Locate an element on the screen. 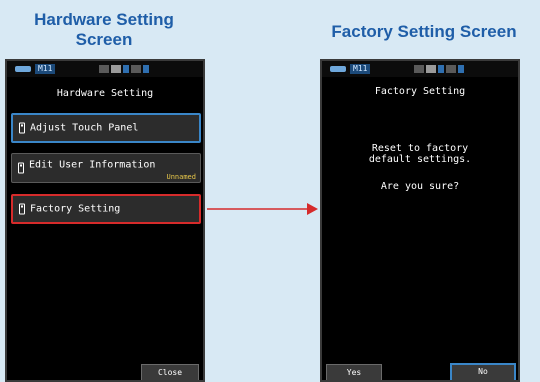 The height and width of the screenshot is (382, 540). message-line-1: Reset to factory is located at coordinates (420, 148).